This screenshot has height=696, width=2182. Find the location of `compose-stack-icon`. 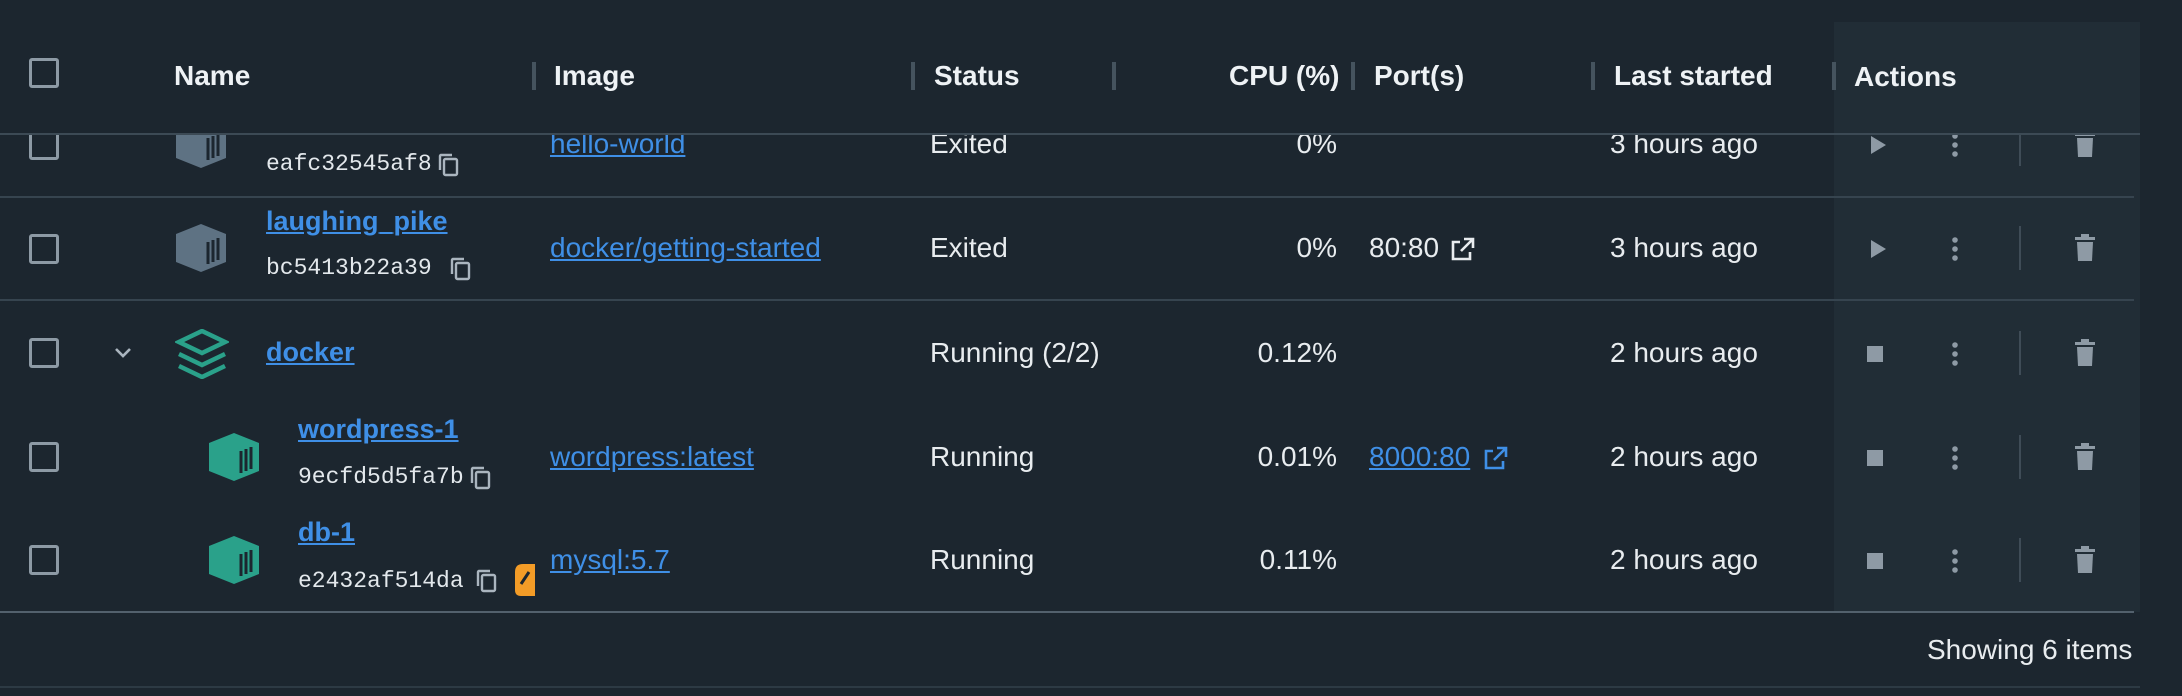

compose-stack-icon is located at coordinates (202, 354).